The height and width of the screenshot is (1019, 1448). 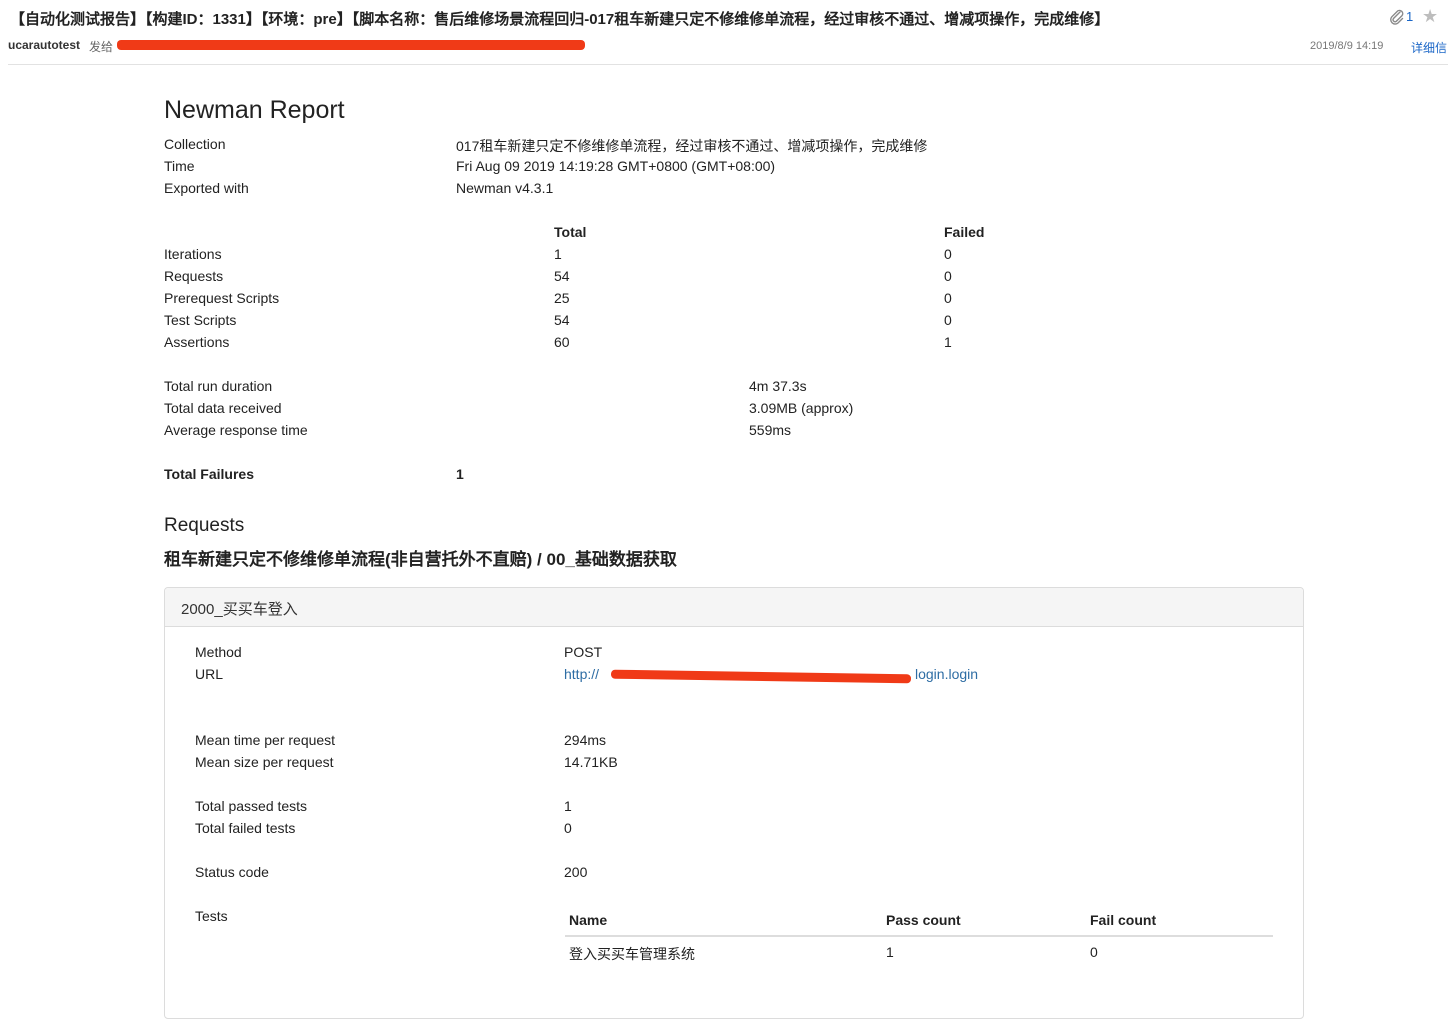 I want to click on status-code-label: Status code, so click(x=232, y=872).